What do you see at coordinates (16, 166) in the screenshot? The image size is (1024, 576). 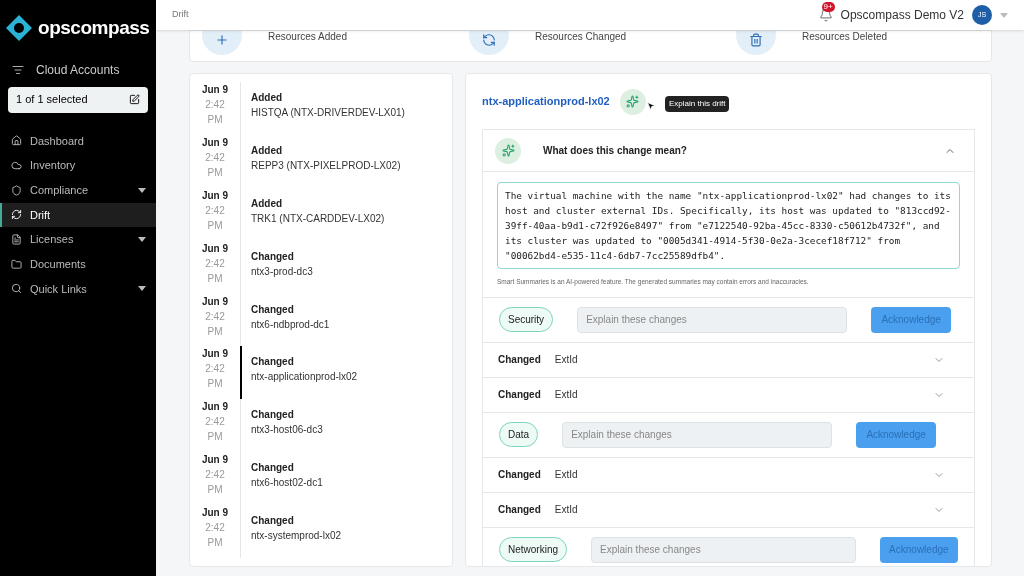 I see `cloud-icon` at bounding box center [16, 166].